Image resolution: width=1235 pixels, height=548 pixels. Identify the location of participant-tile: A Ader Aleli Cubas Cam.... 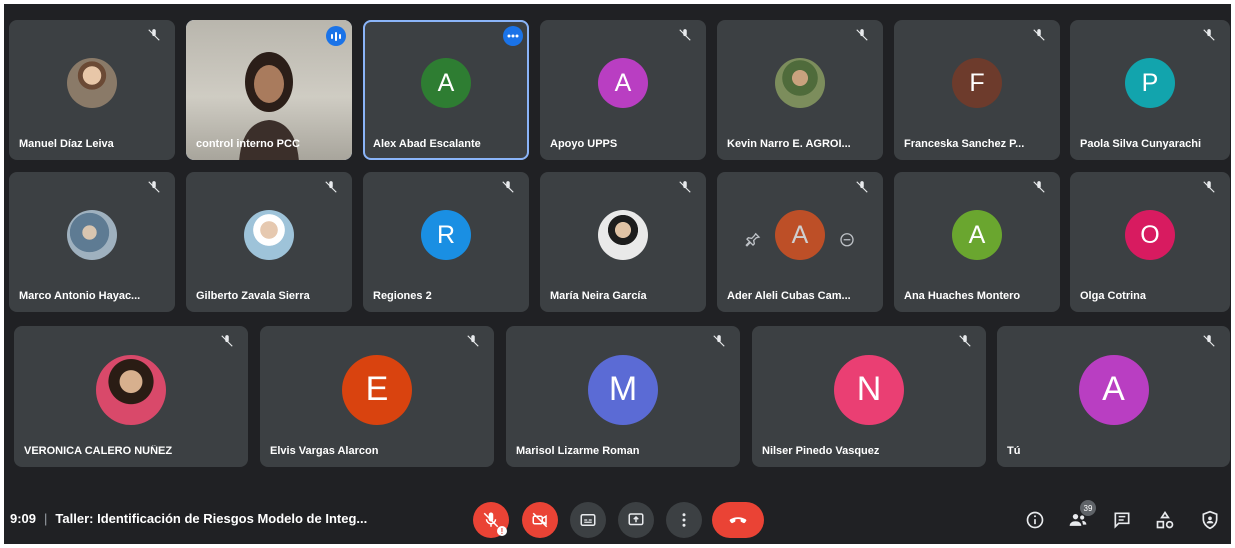
(800, 242).